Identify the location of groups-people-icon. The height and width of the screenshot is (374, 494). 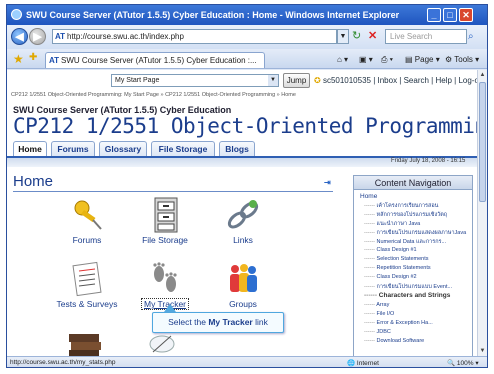
(243, 279).